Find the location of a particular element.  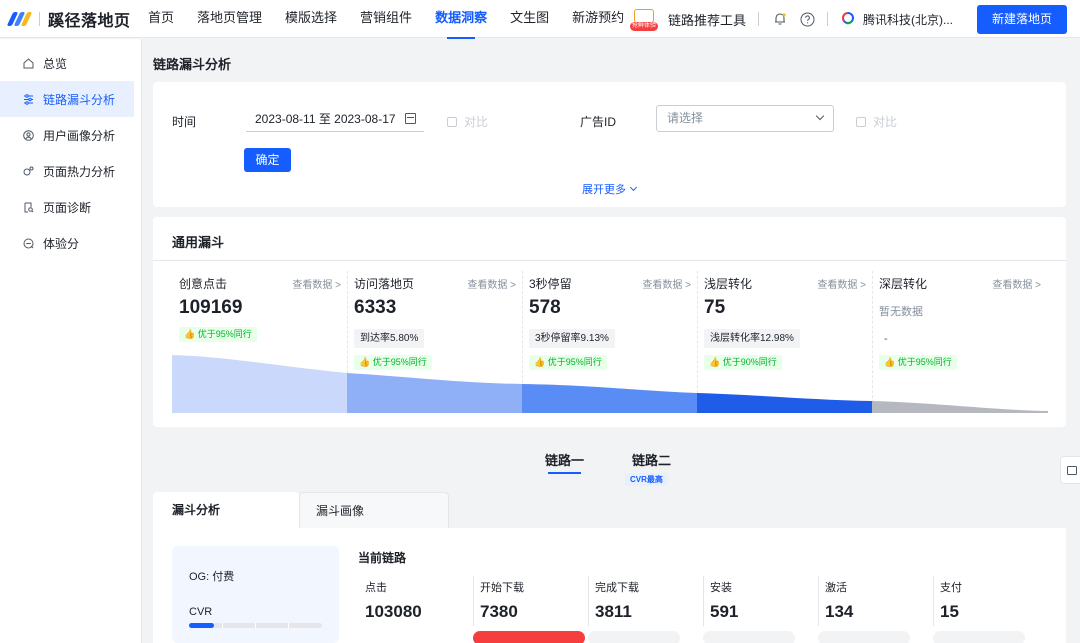

sidebar-item-label: 用户画像分析 is located at coordinates (79, 135).